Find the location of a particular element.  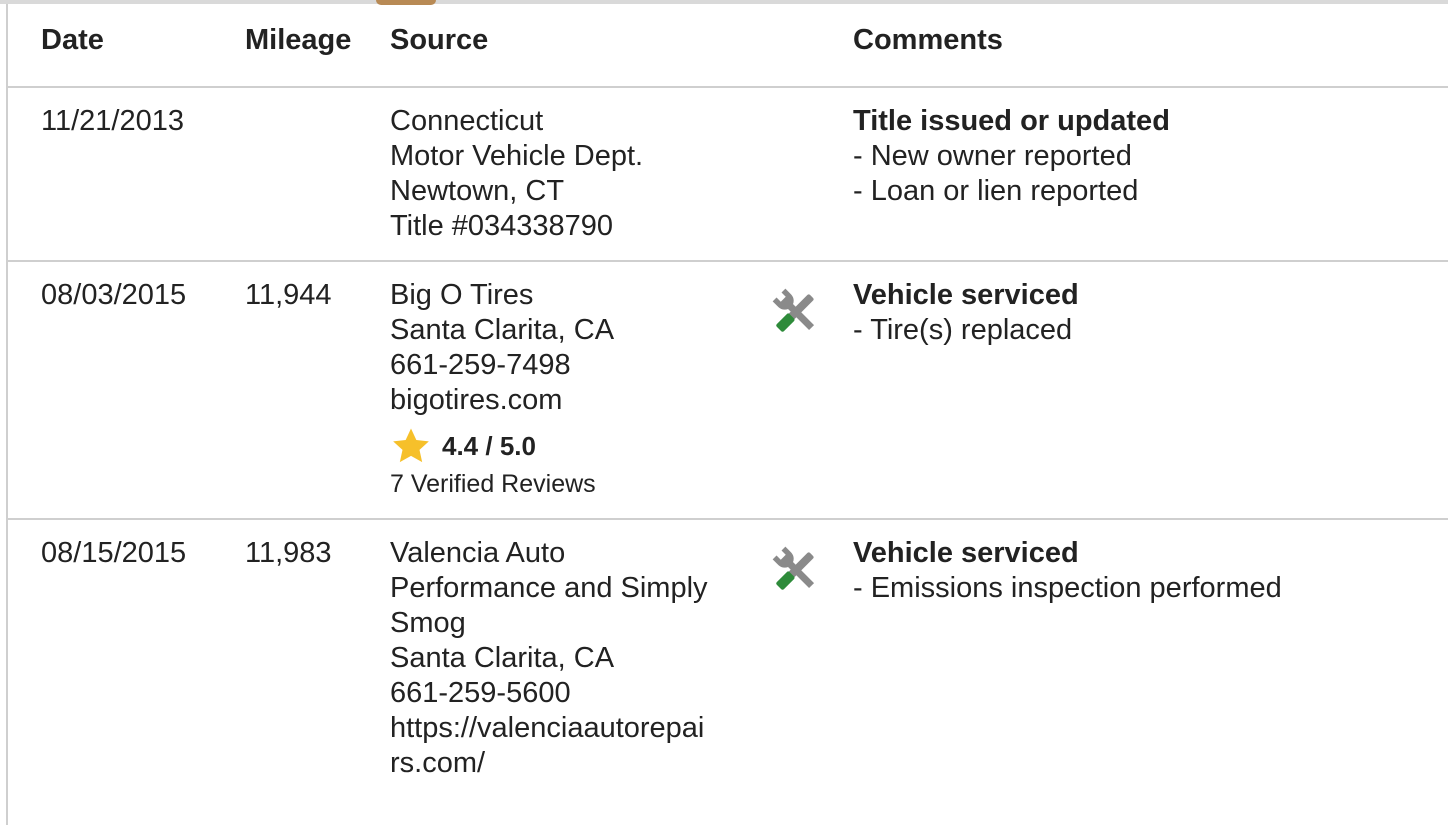

comment-item: - Tire(s) replaced is located at coordinates (963, 330).